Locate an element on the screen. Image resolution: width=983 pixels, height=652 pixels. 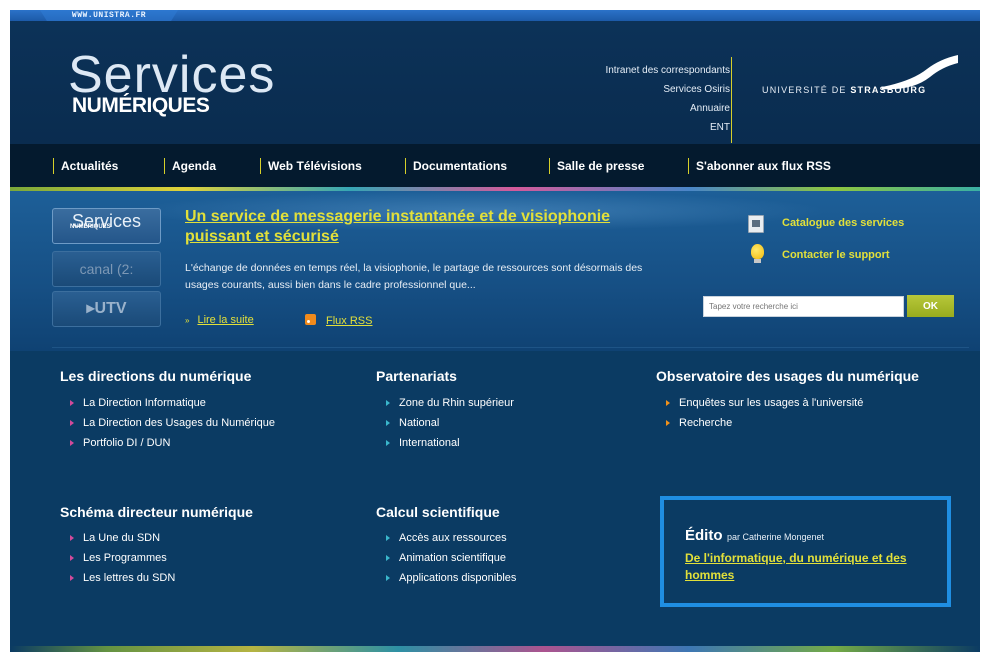
list-item-label: Les Programmes is located at coordinates (125, 558).